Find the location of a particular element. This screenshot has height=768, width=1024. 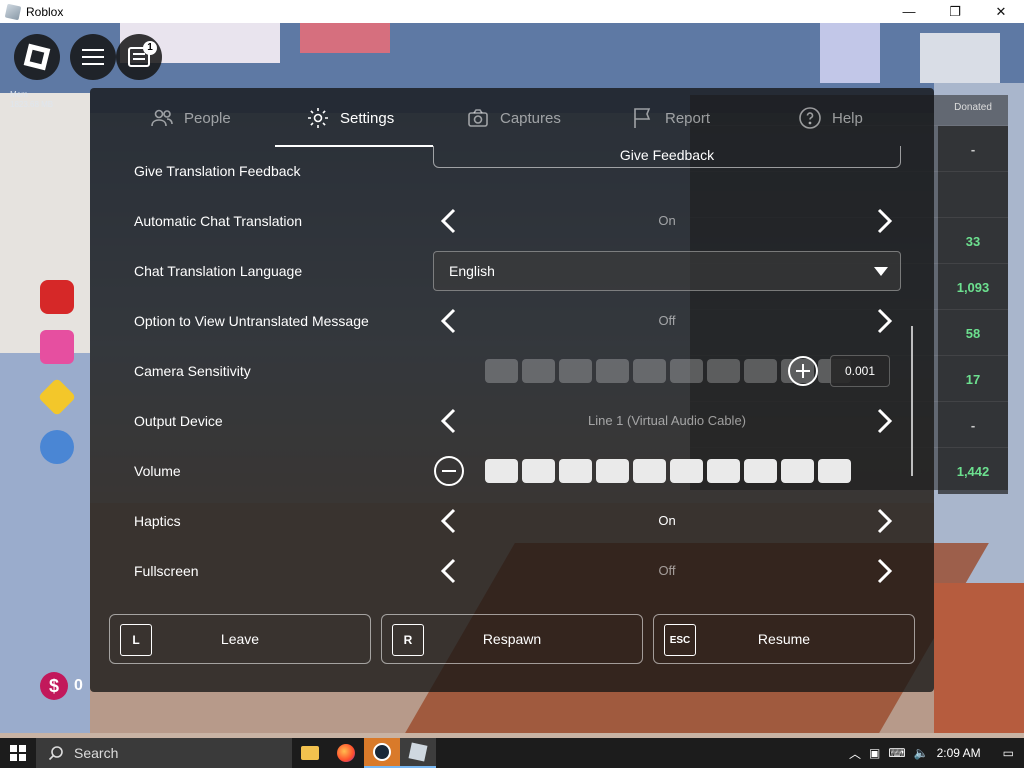

language-dropdown: English is located at coordinates (667, 271).